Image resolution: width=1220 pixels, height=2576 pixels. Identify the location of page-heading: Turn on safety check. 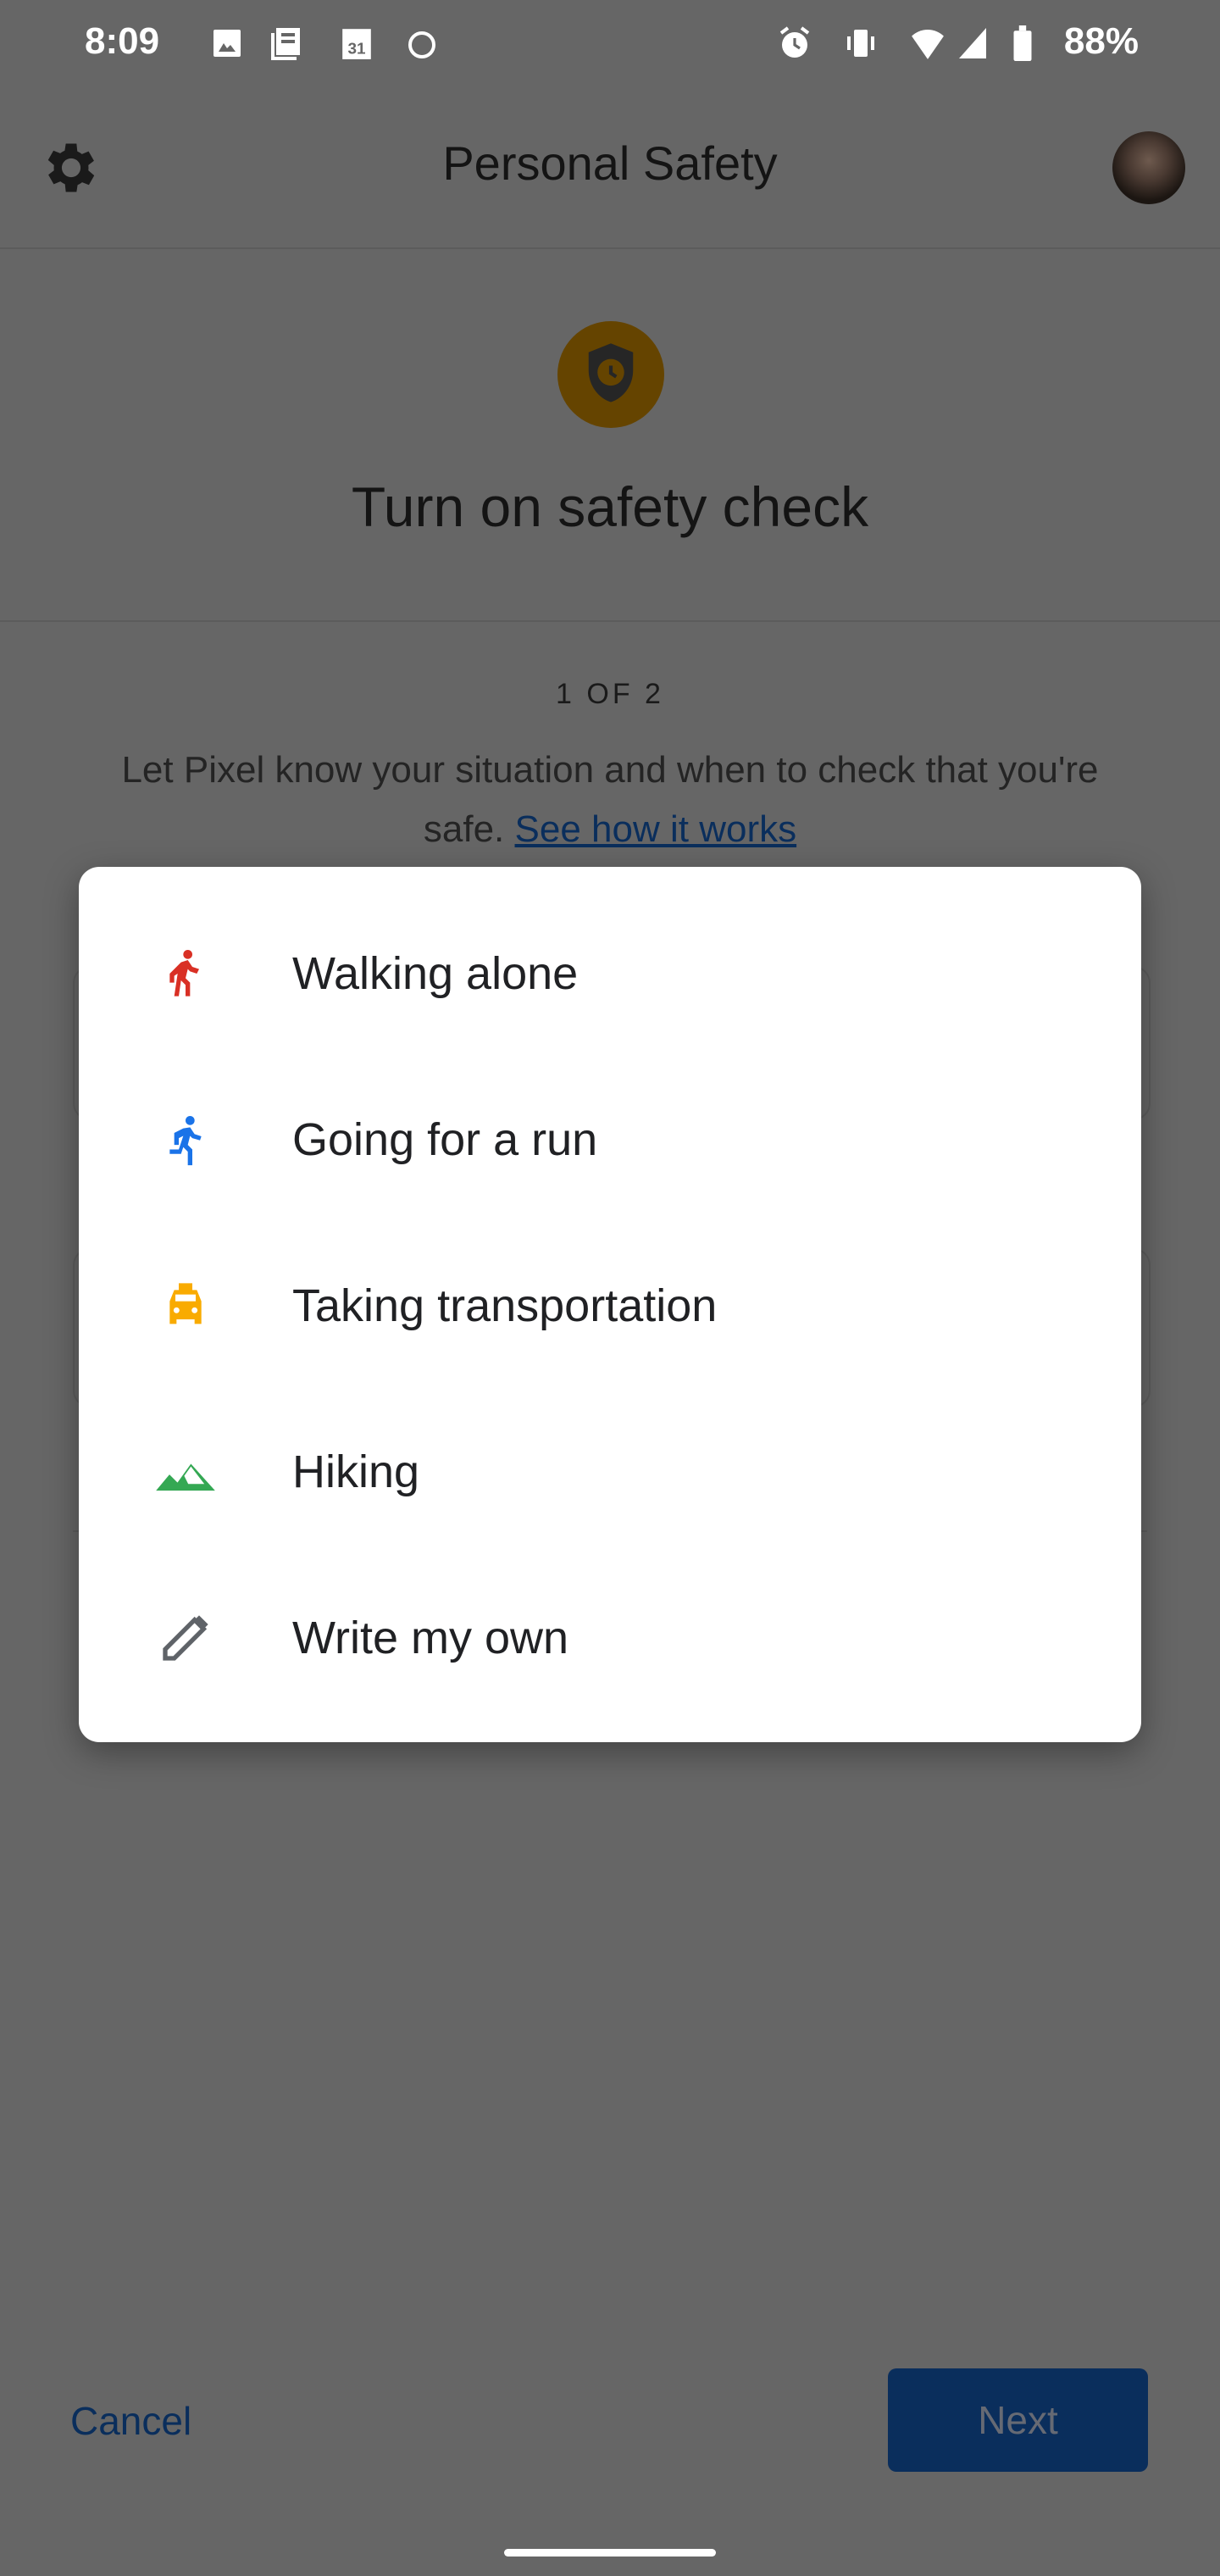
(610, 507).